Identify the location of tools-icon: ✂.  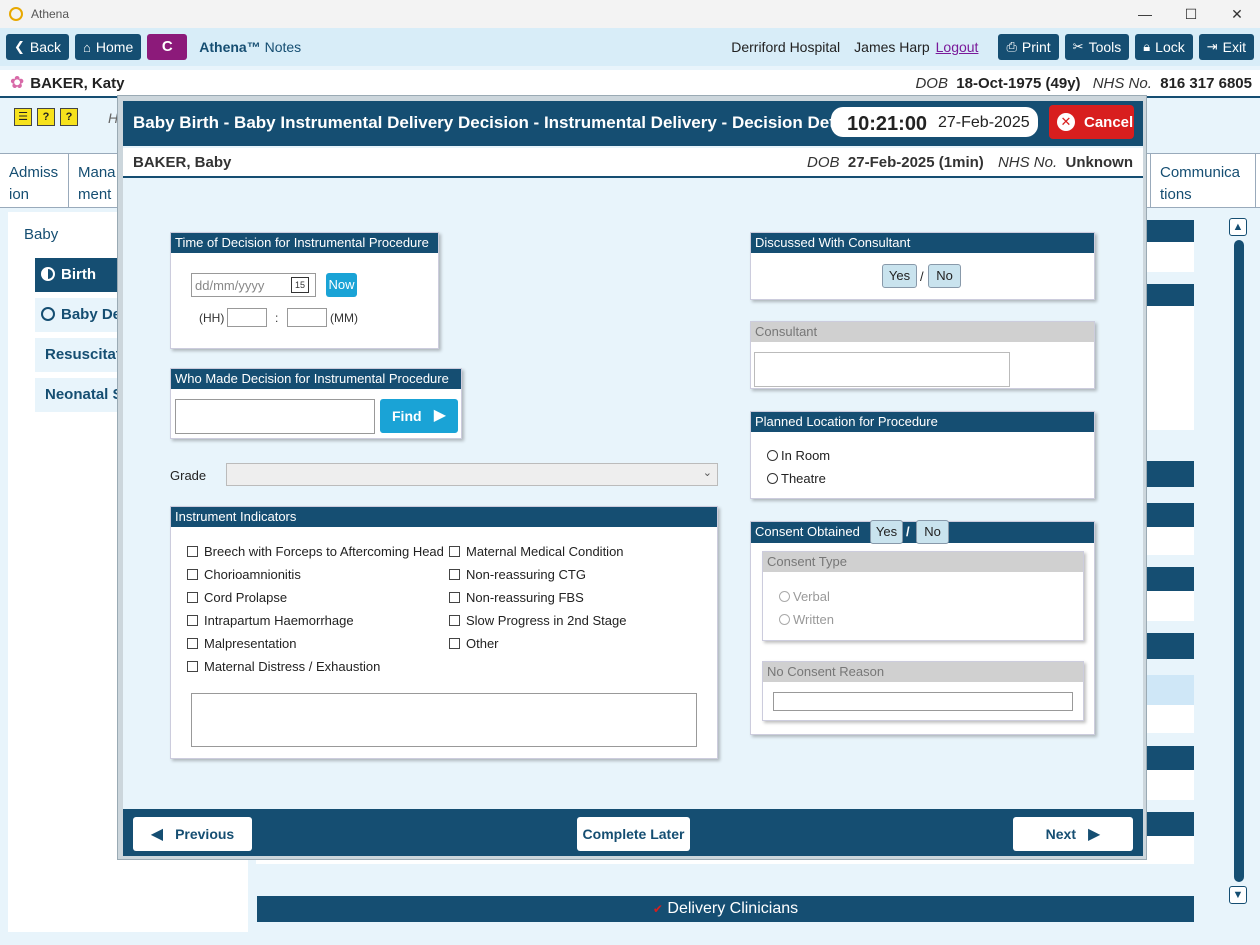
(1078, 46).